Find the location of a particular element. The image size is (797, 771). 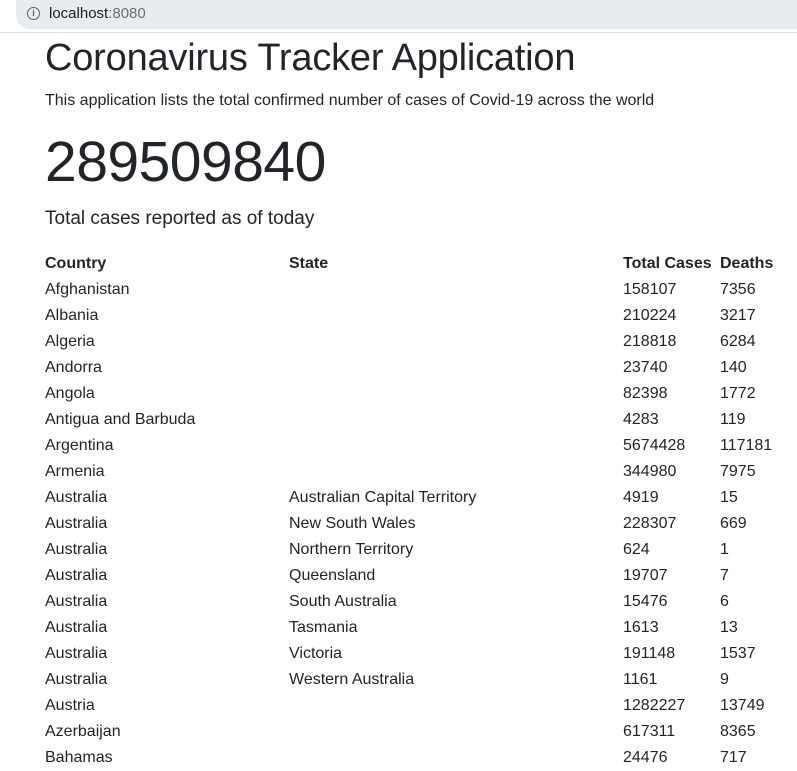

cell-total-cases: 19707 is located at coordinates (645, 575).